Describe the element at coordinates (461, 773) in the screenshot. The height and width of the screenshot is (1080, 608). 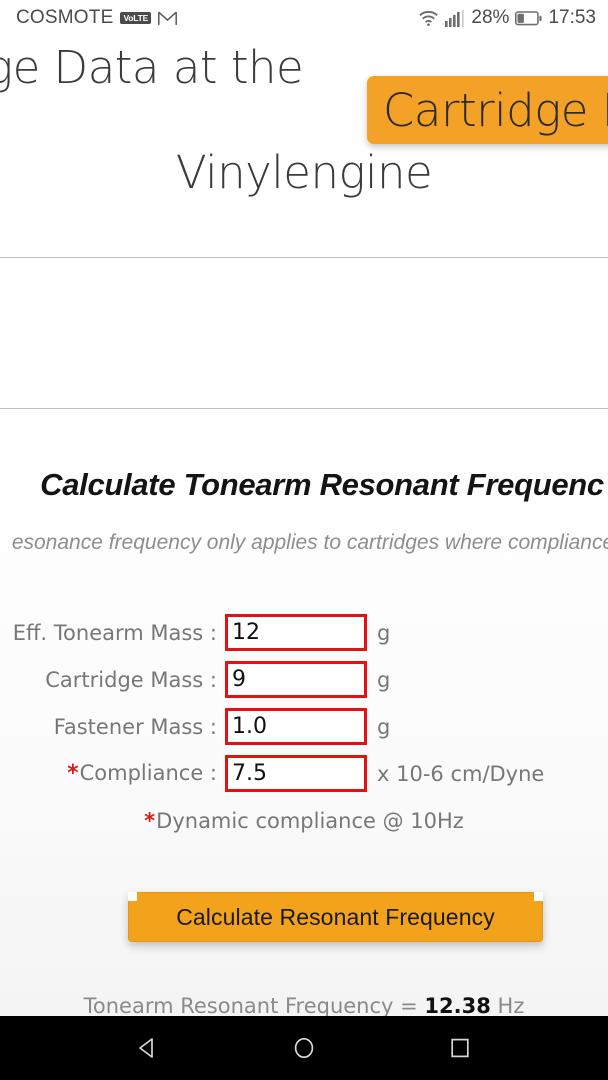
I see `unit-compliance: x 10-6 cm/Dyne` at that location.